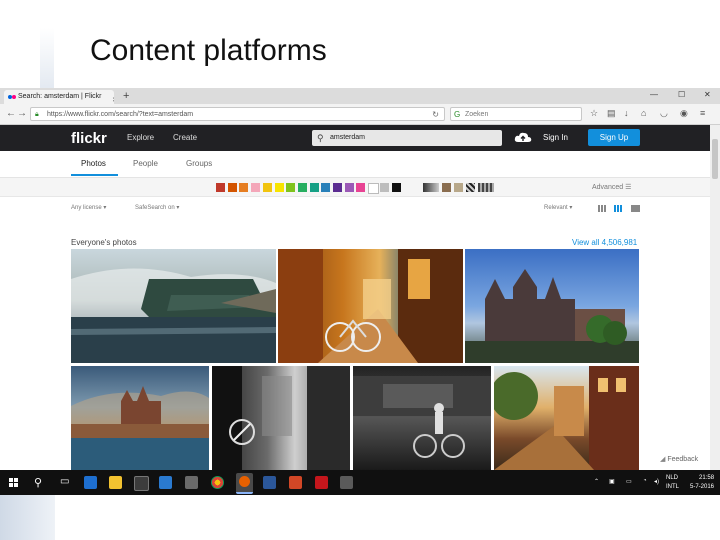  I want to click on filter-patterns, so click(470, 187).